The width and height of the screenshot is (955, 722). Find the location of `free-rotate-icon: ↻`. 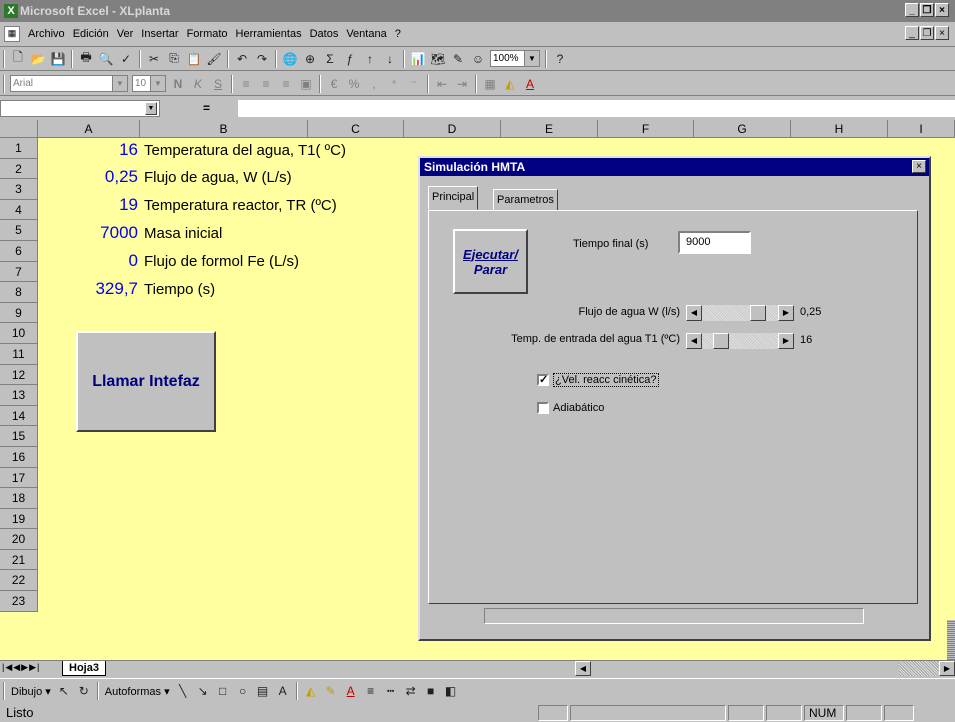

free-rotate-icon: ↻ is located at coordinates (84, 691).